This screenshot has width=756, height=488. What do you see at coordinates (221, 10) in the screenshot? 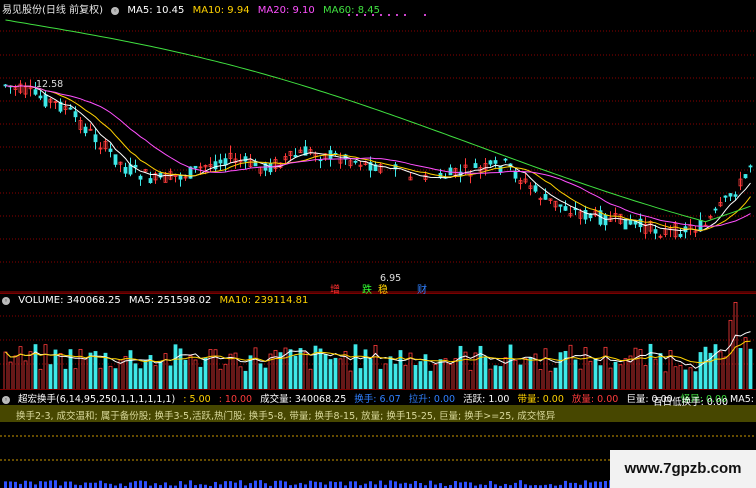
I see `ma10-value: MA10: 9.94` at bounding box center [221, 10].